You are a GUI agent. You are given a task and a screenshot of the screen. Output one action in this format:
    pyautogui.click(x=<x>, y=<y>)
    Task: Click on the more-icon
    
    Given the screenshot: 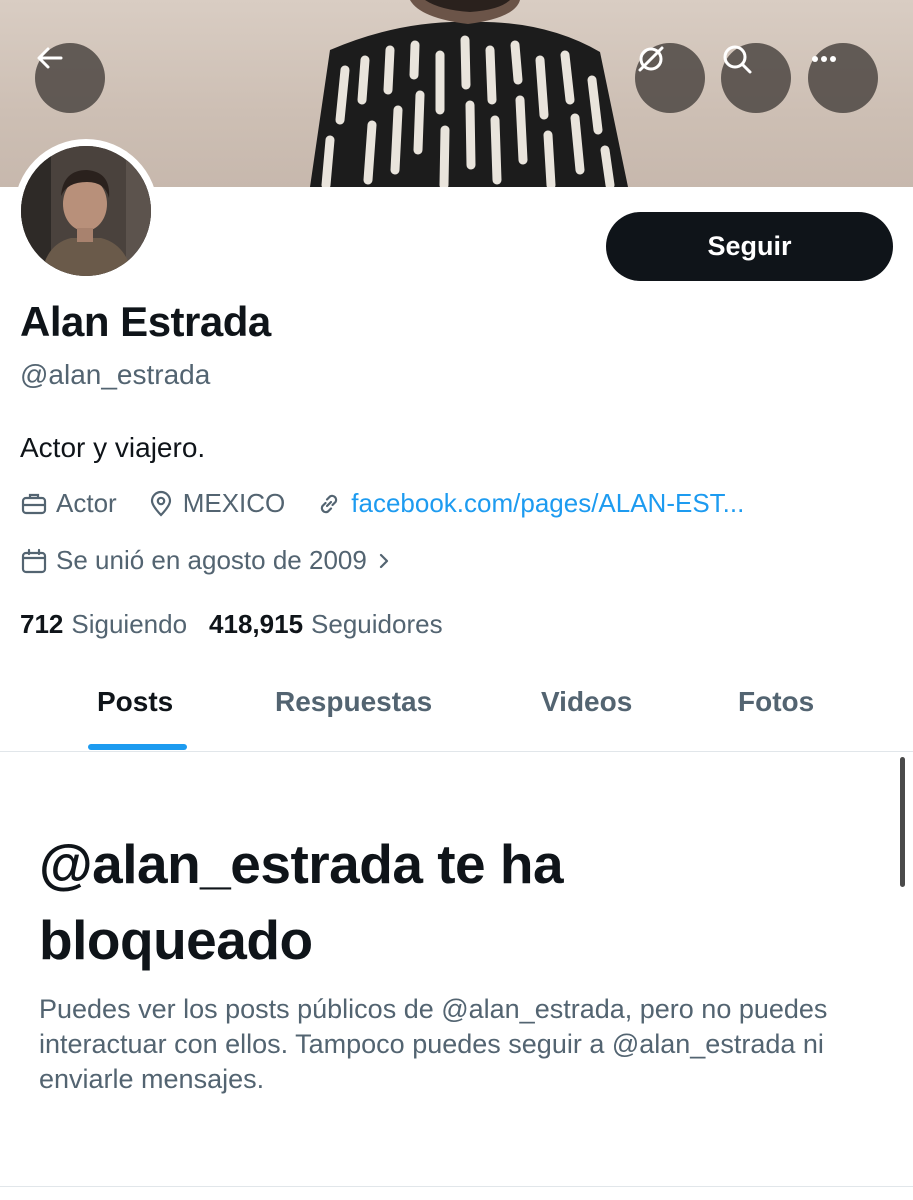 What is the action you would take?
    pyautogui.click(x=824, y=59)
    